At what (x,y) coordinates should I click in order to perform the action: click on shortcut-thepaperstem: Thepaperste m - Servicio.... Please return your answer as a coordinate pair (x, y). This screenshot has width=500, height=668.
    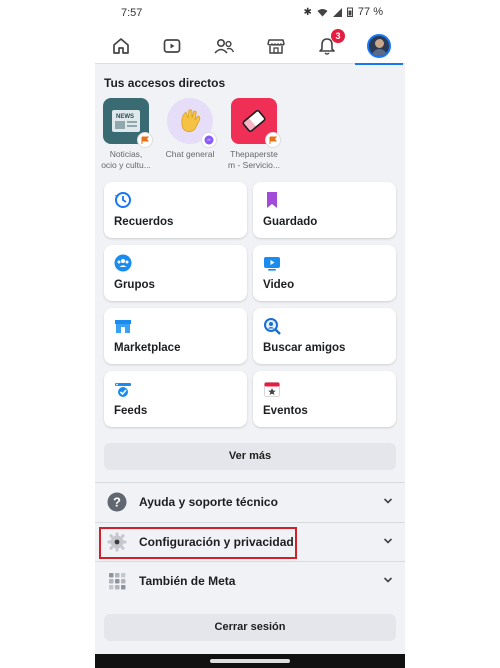
    Looking at the image, I should click on (254, 134).